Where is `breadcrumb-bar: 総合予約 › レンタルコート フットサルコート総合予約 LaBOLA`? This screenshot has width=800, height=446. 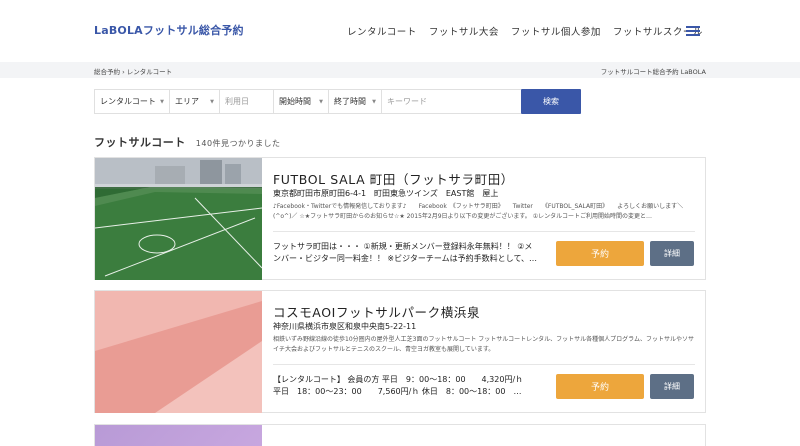
breadcrumb-bar: 総合予約 › レンタルコート フットサルコート総合予約 LaBOLA is located at coordinates (400, 70).